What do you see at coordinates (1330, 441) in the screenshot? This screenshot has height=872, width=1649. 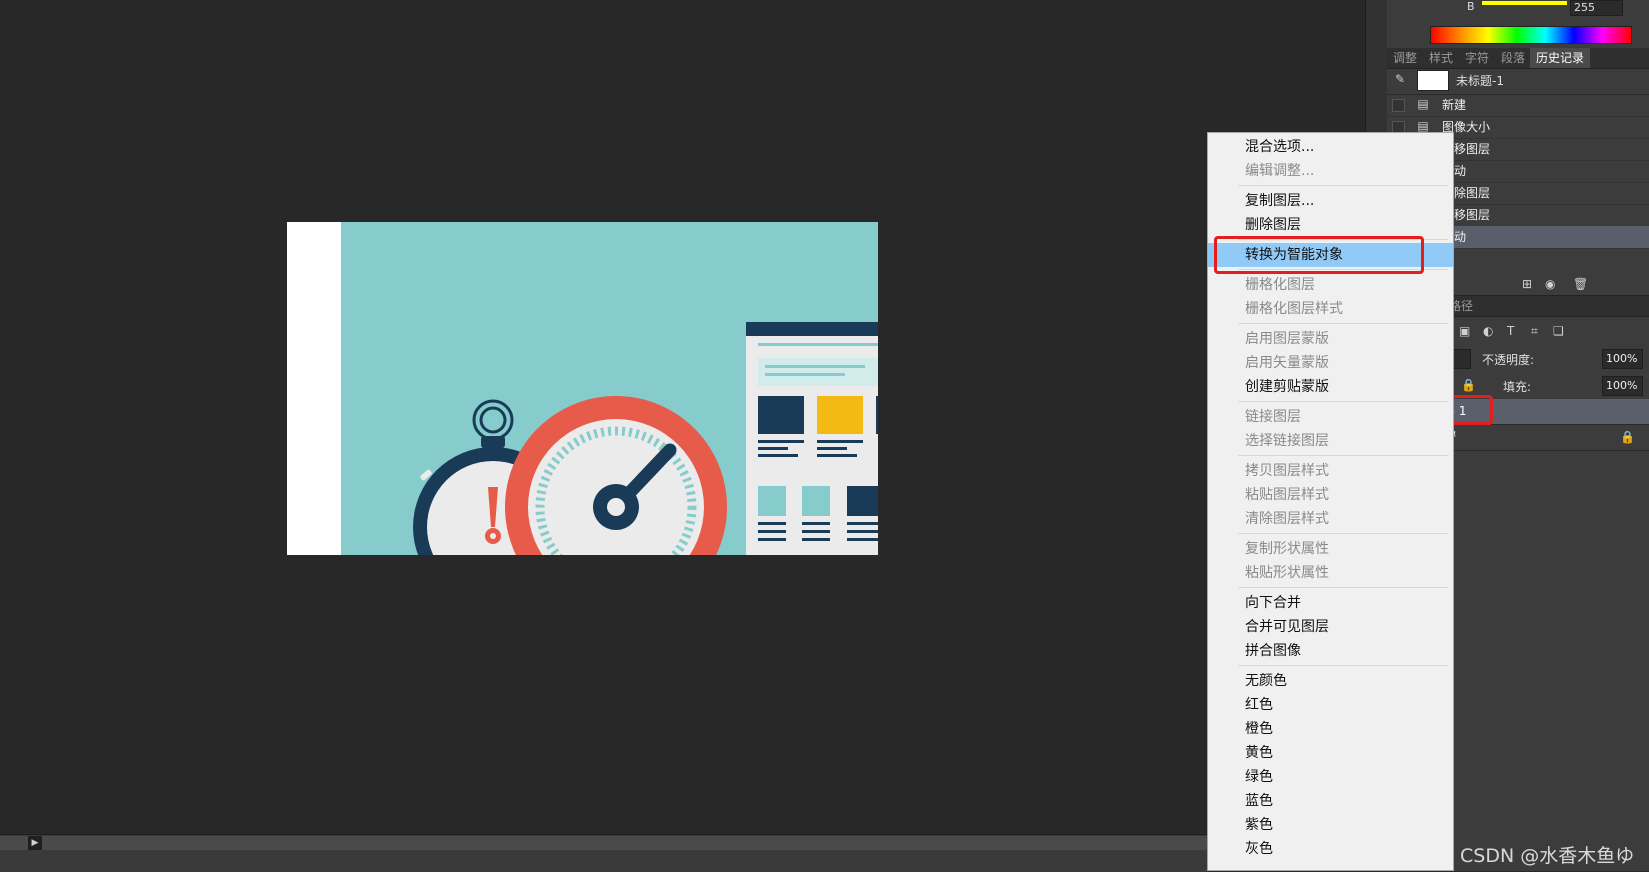 I see `menu-item: 选择链接图层` at bounding box center [1330, 441].